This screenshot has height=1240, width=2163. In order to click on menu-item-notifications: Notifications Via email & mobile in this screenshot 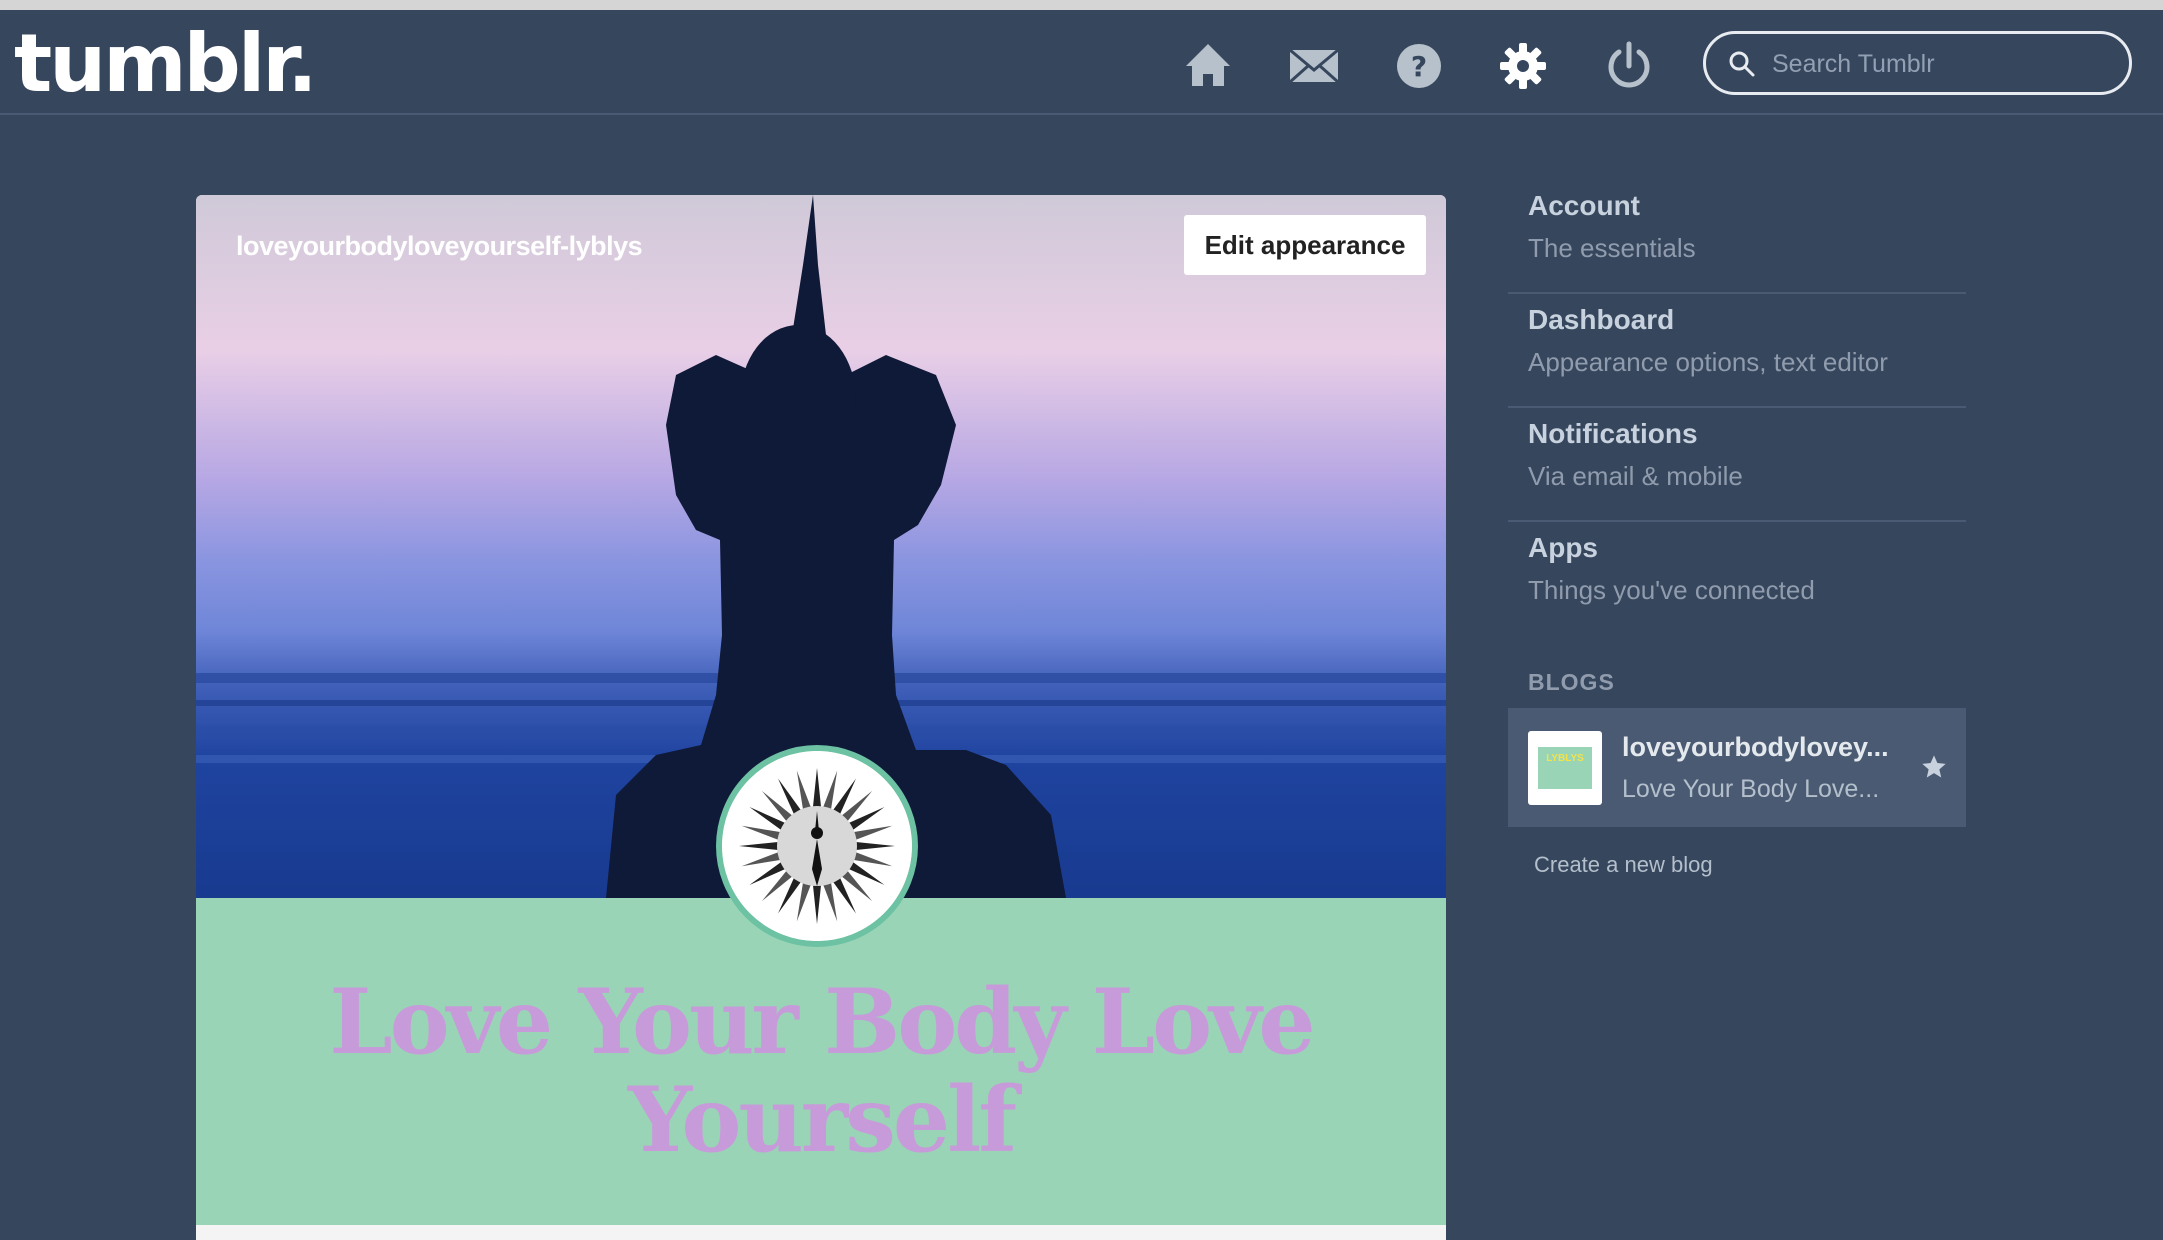, I will do `click(1737, 465)`.